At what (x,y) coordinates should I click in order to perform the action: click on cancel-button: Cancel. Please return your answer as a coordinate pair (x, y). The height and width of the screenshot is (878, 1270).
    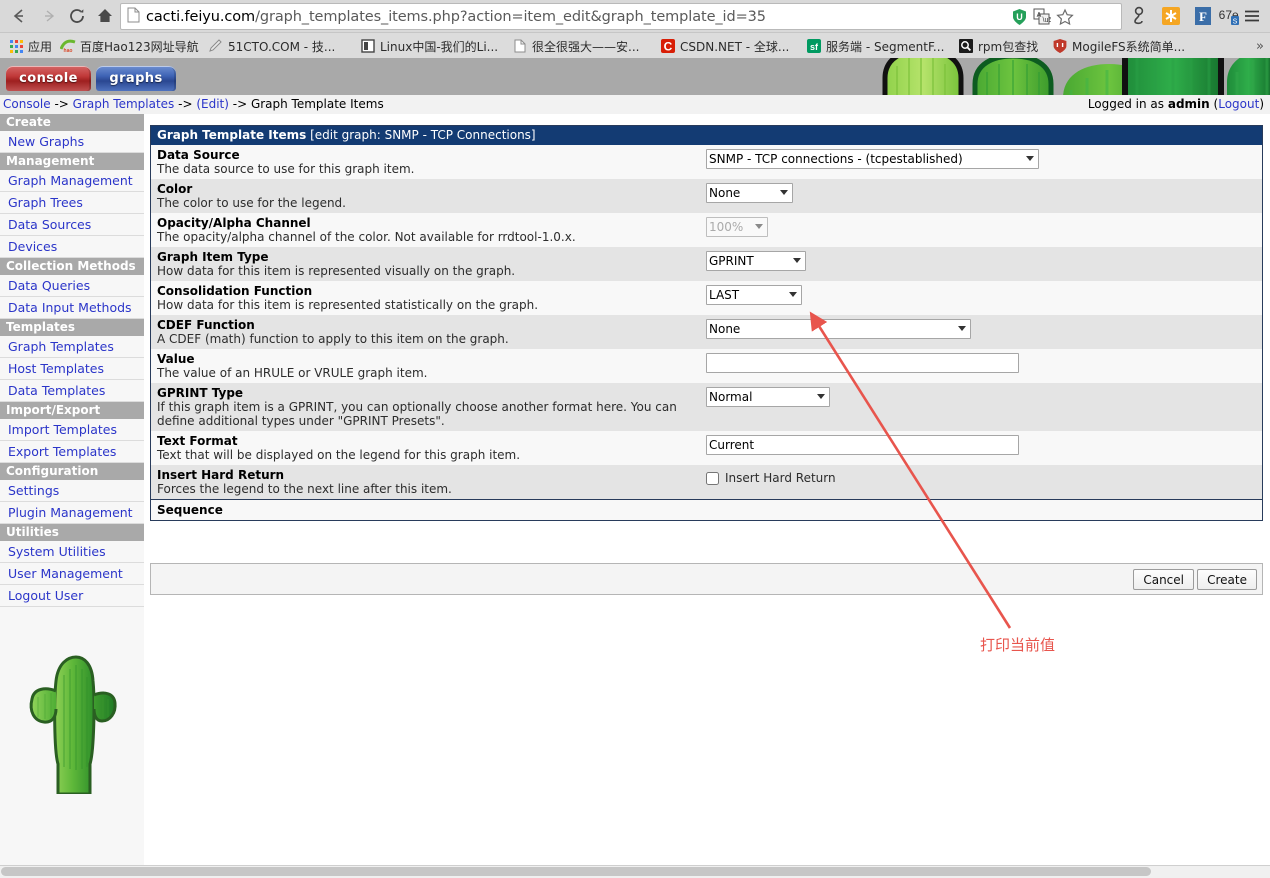
    Looking at the image, I should click on (1163, 579).